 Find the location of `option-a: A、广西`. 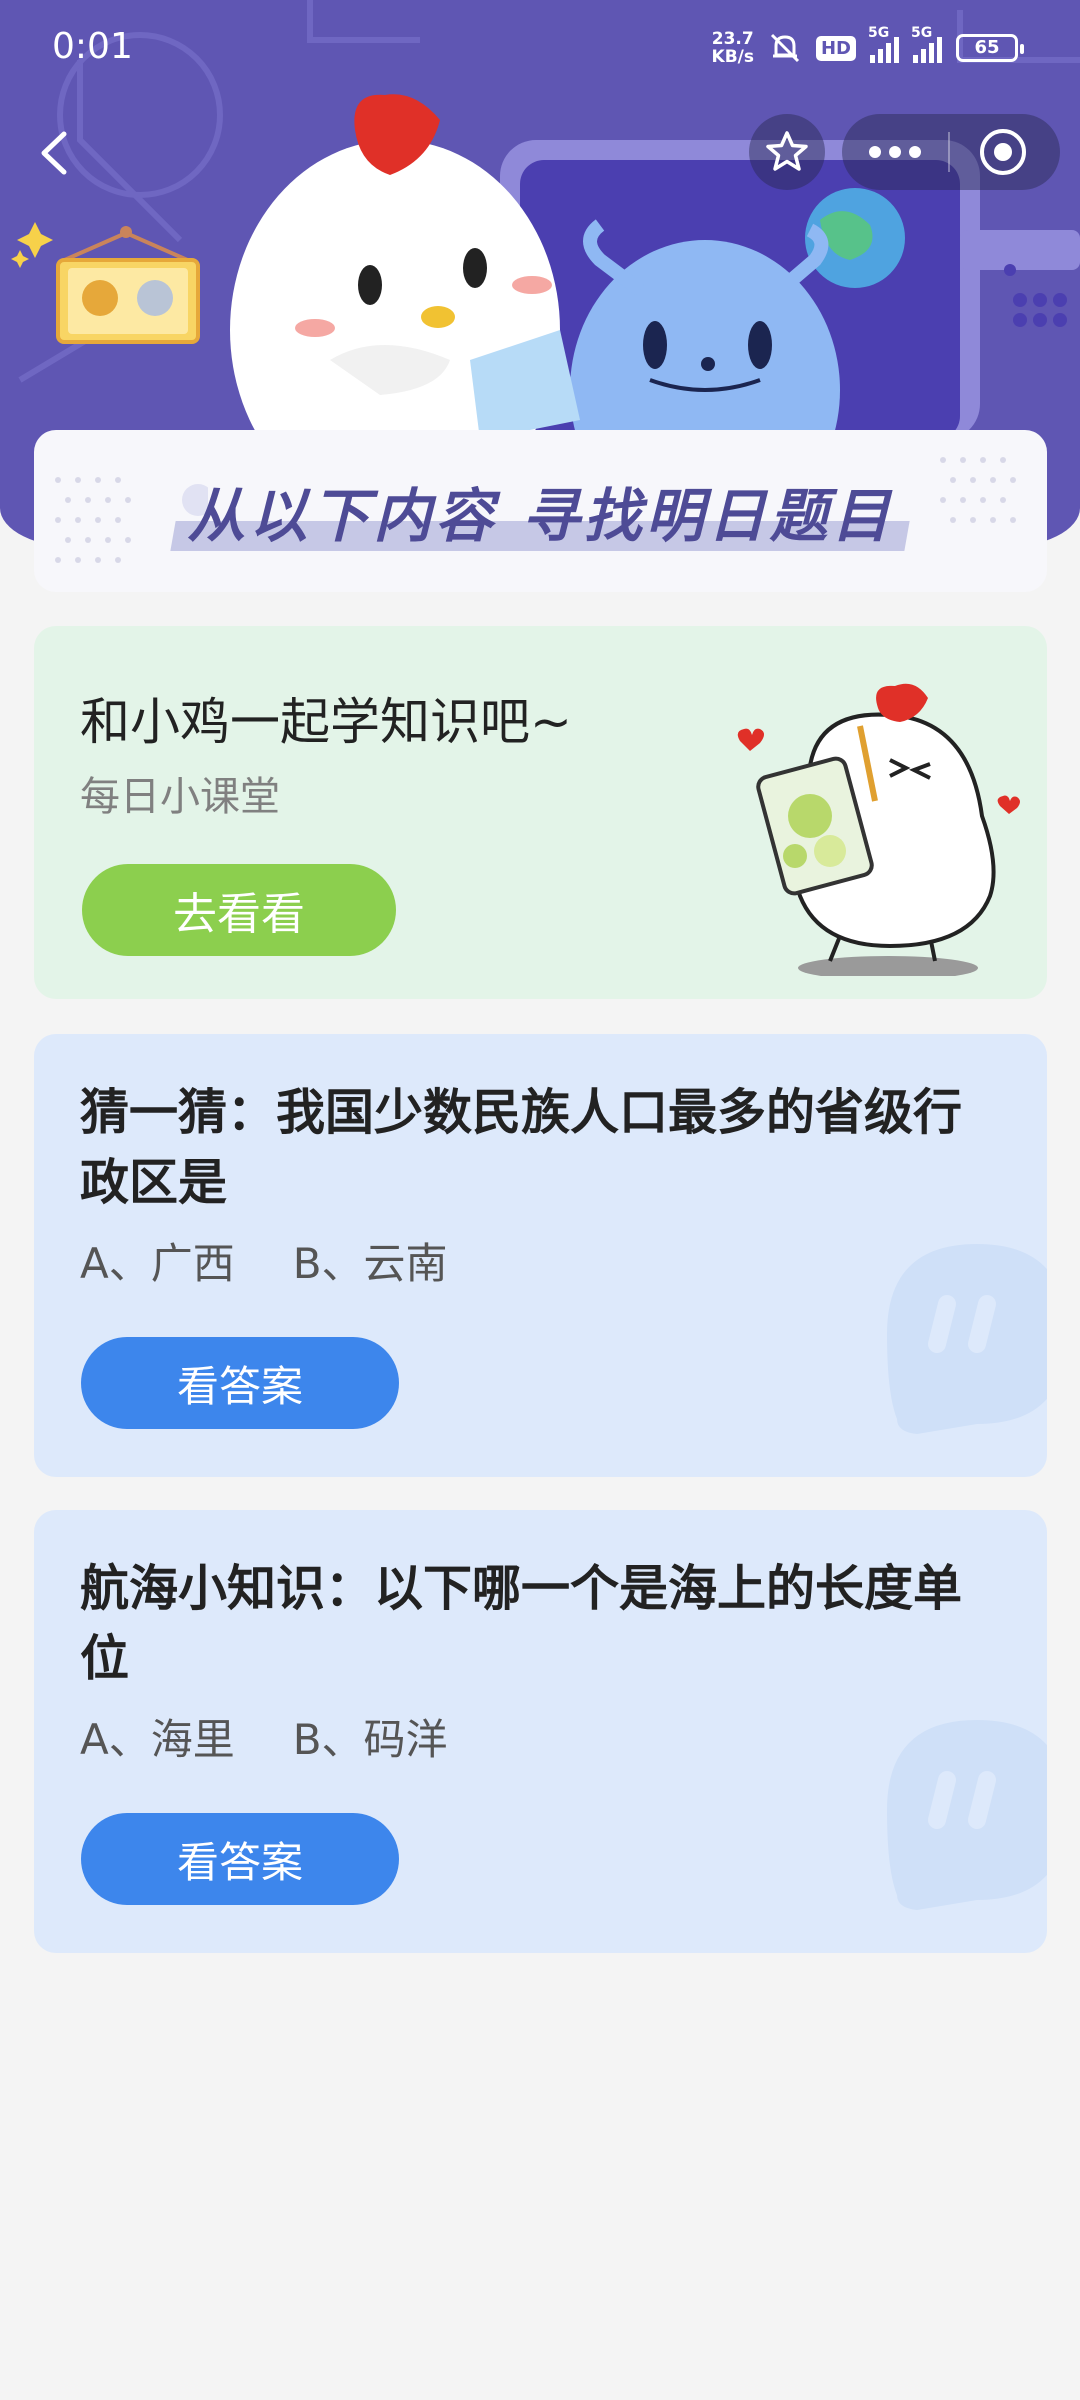

option-a: A、广西 is located at coordinates (157, 1263).